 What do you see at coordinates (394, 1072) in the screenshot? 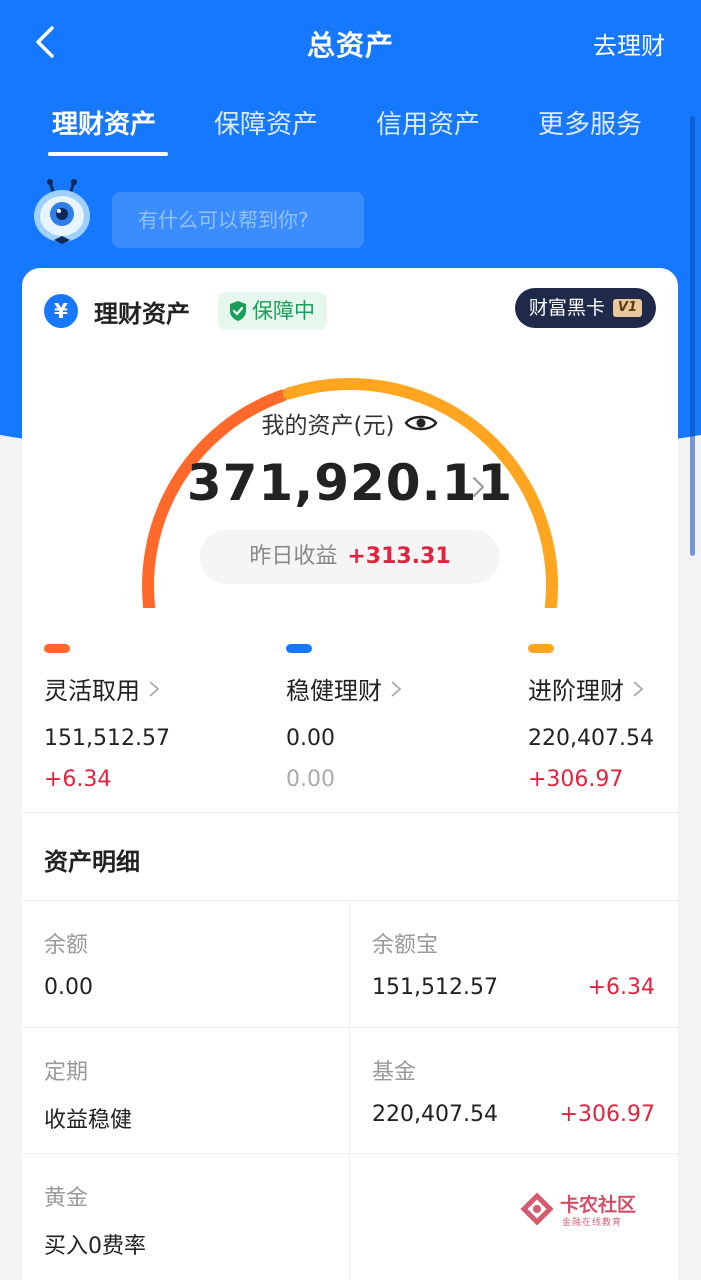
I see `detail-fund-label: 基金` at bounding box center [394, 1072].